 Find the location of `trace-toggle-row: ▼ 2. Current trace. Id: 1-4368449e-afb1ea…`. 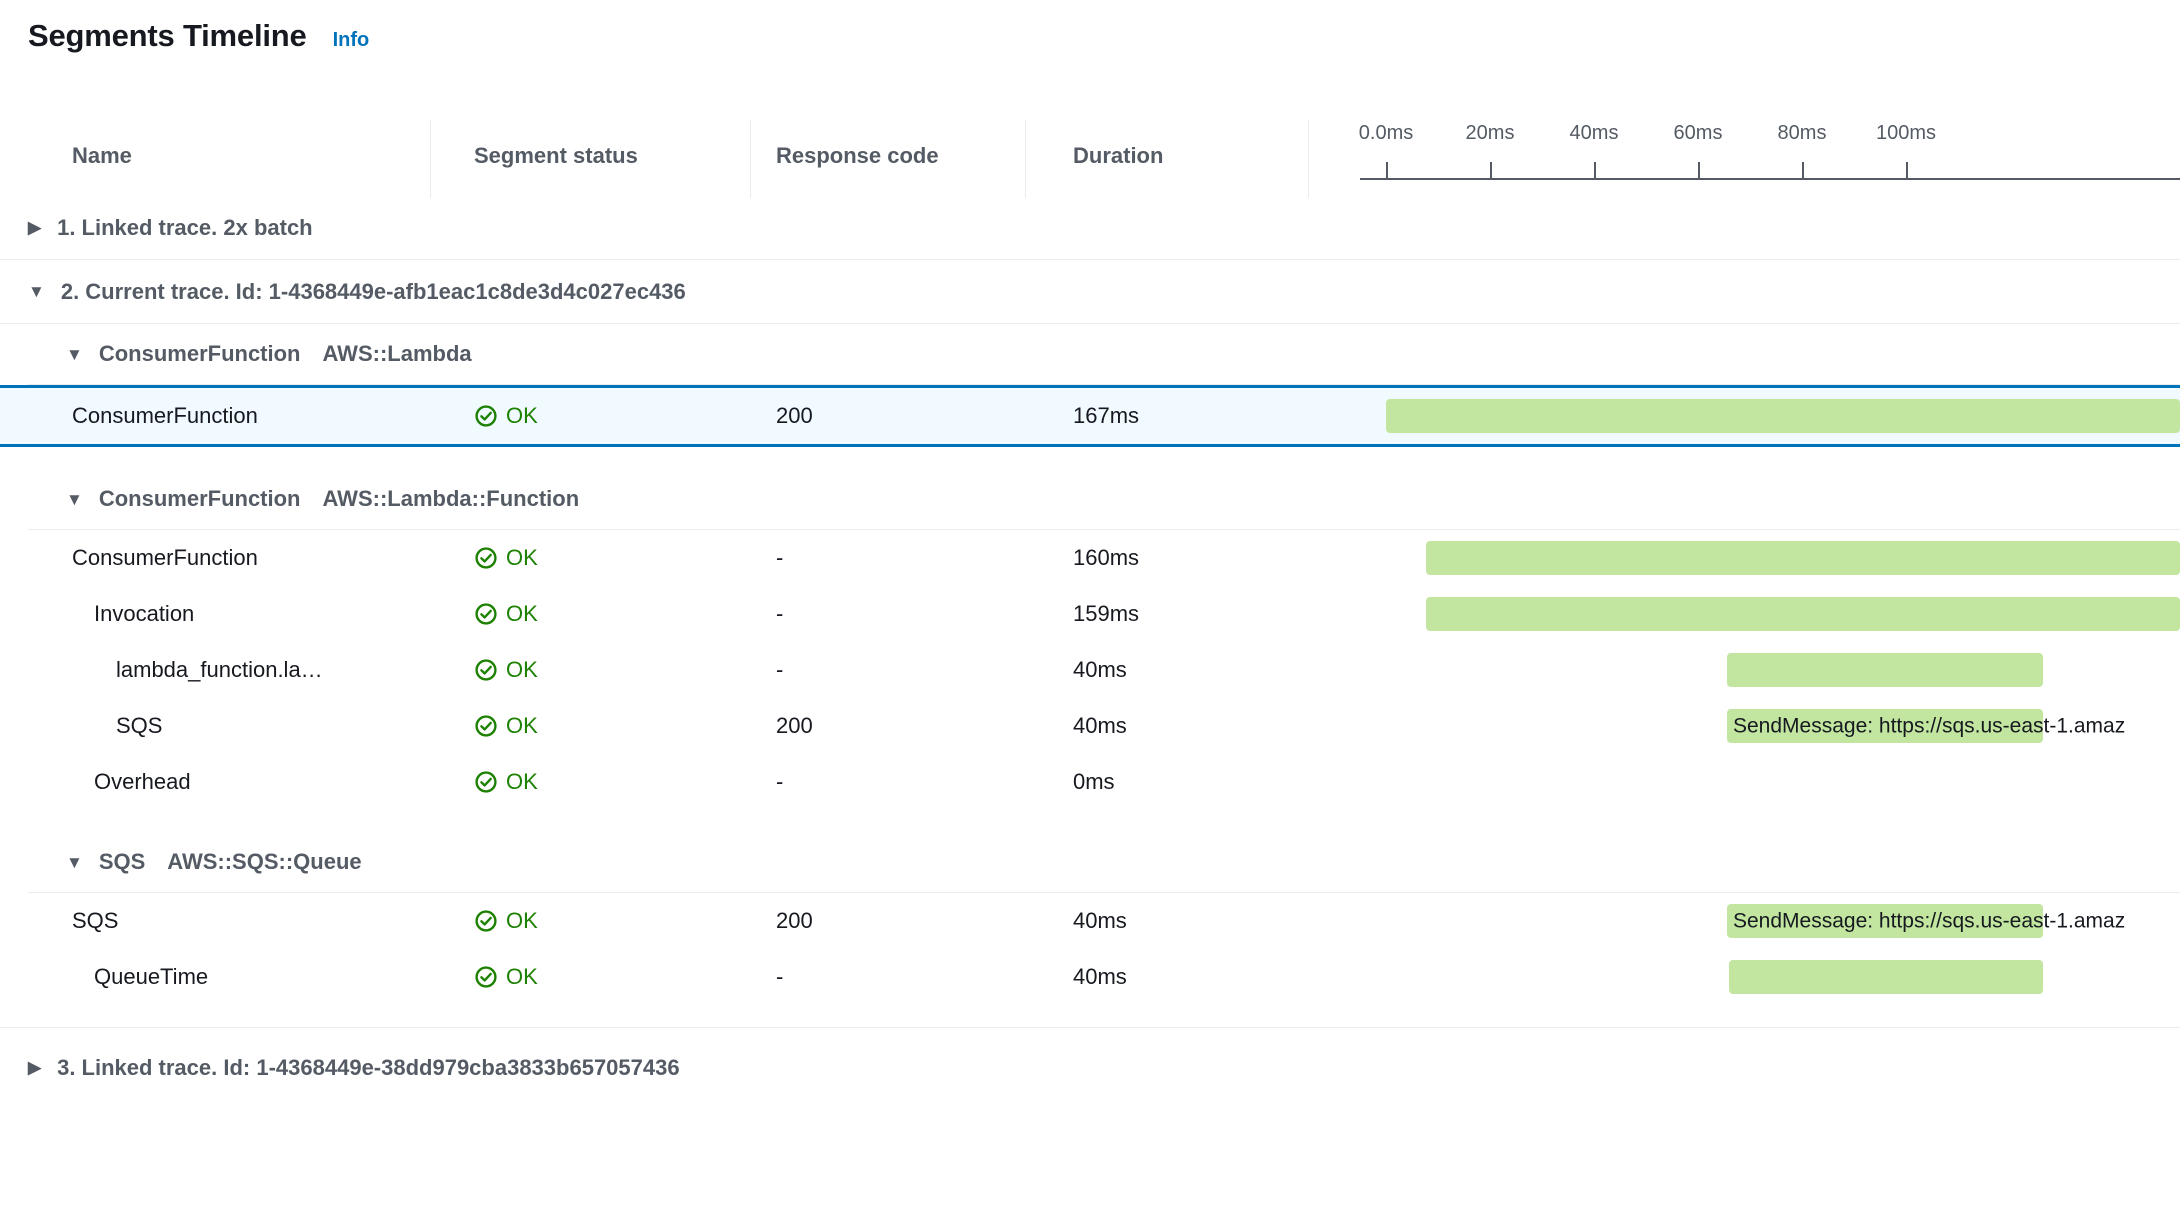

trace-toggle-row: ▼ 2. Current trace. Id: 1-4368449e-afb1ea… is located at coordinates (1090, 291).